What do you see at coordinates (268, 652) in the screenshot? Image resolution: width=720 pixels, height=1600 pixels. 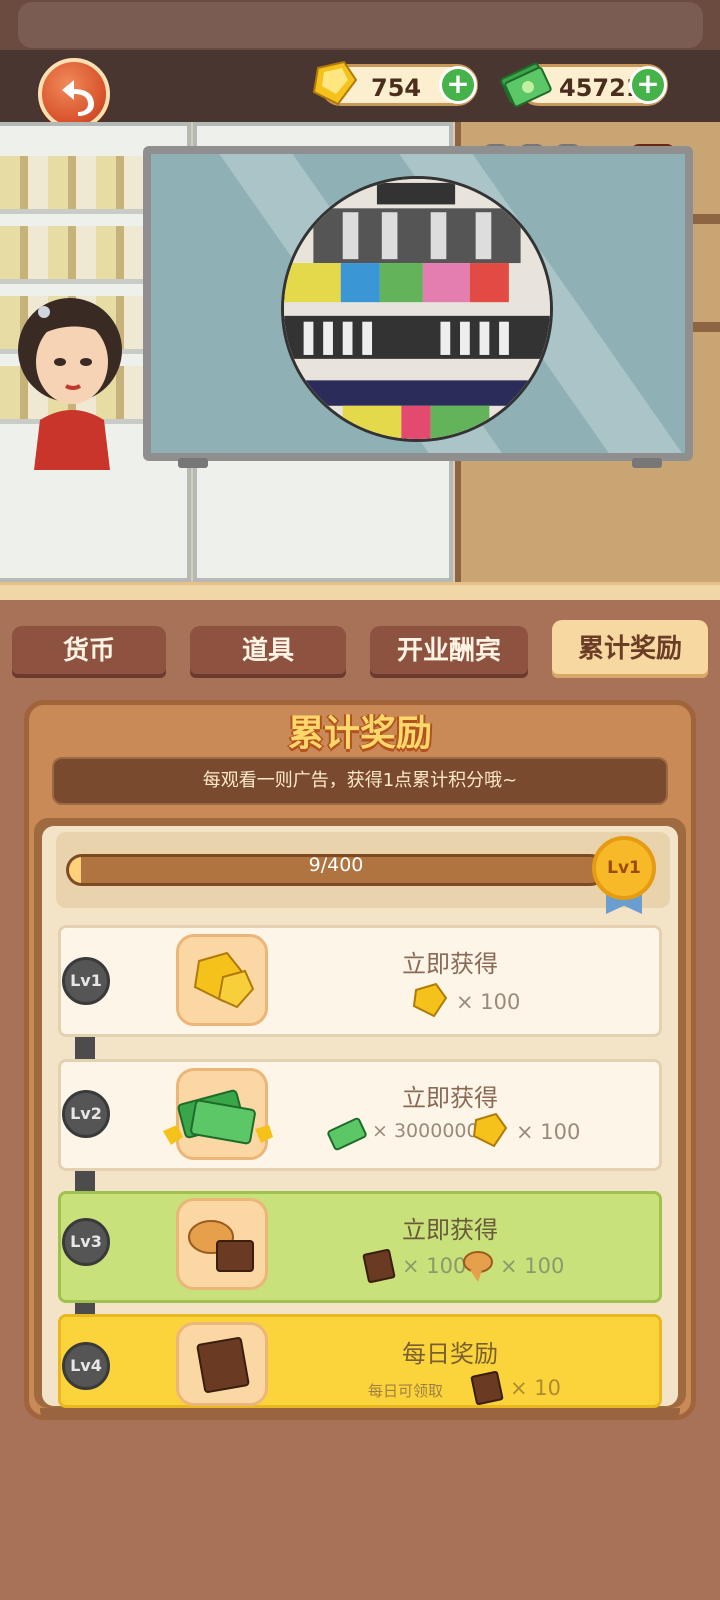 I see `tab-items: 道具` at bounding box center [268, 652].